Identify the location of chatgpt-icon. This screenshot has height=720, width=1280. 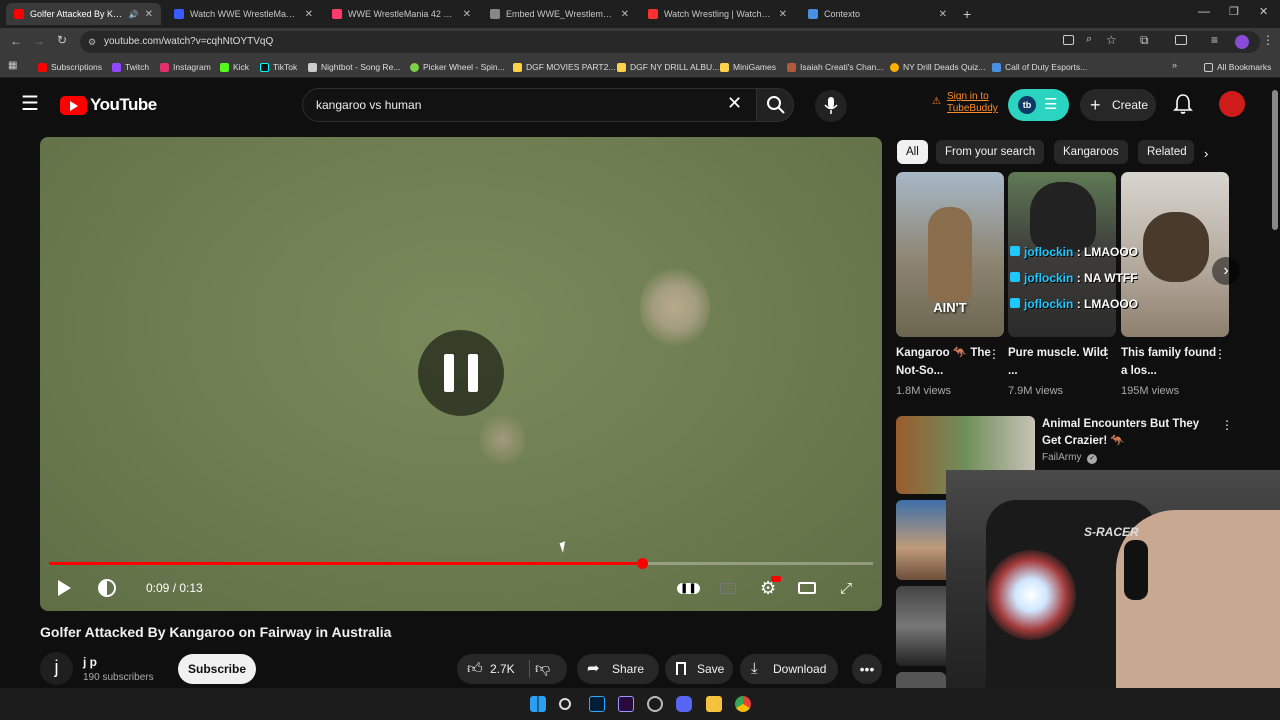
(655, 704).